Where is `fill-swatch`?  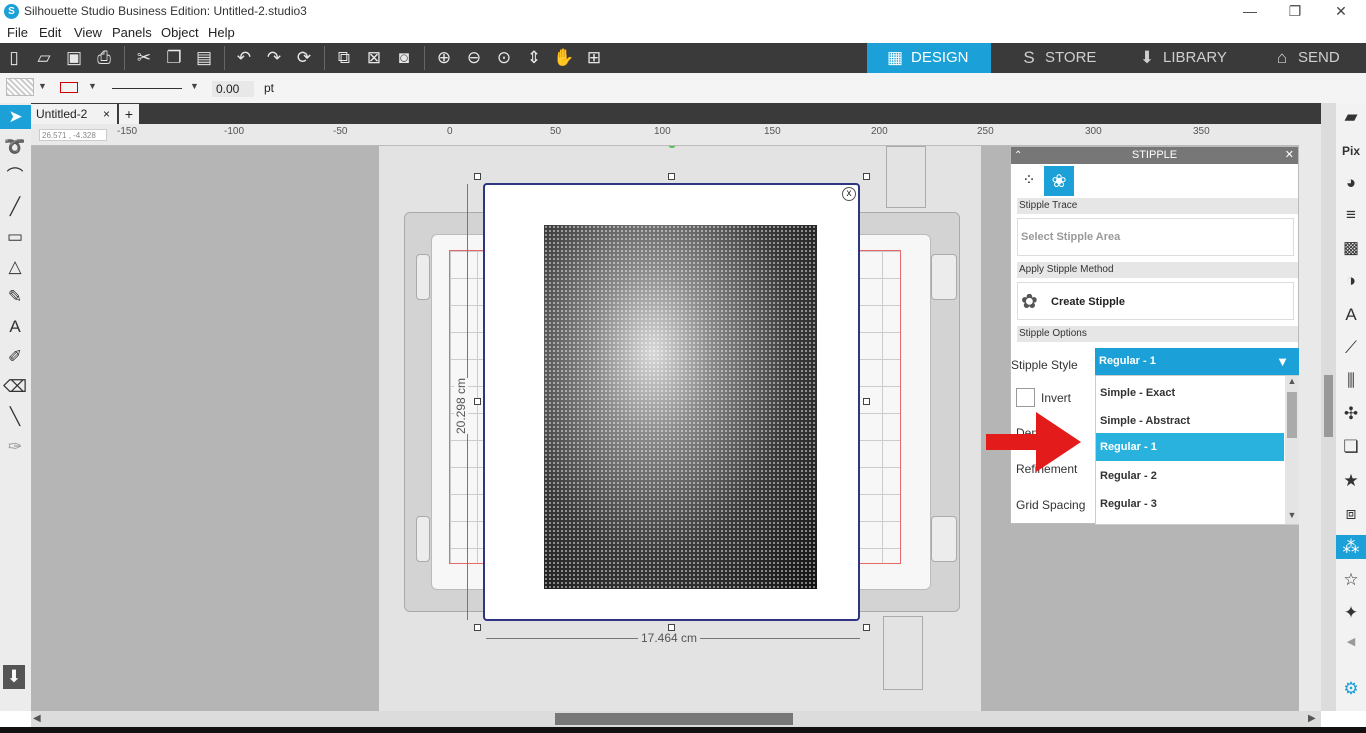
fill-swatch is located at coordinates (20, 87).